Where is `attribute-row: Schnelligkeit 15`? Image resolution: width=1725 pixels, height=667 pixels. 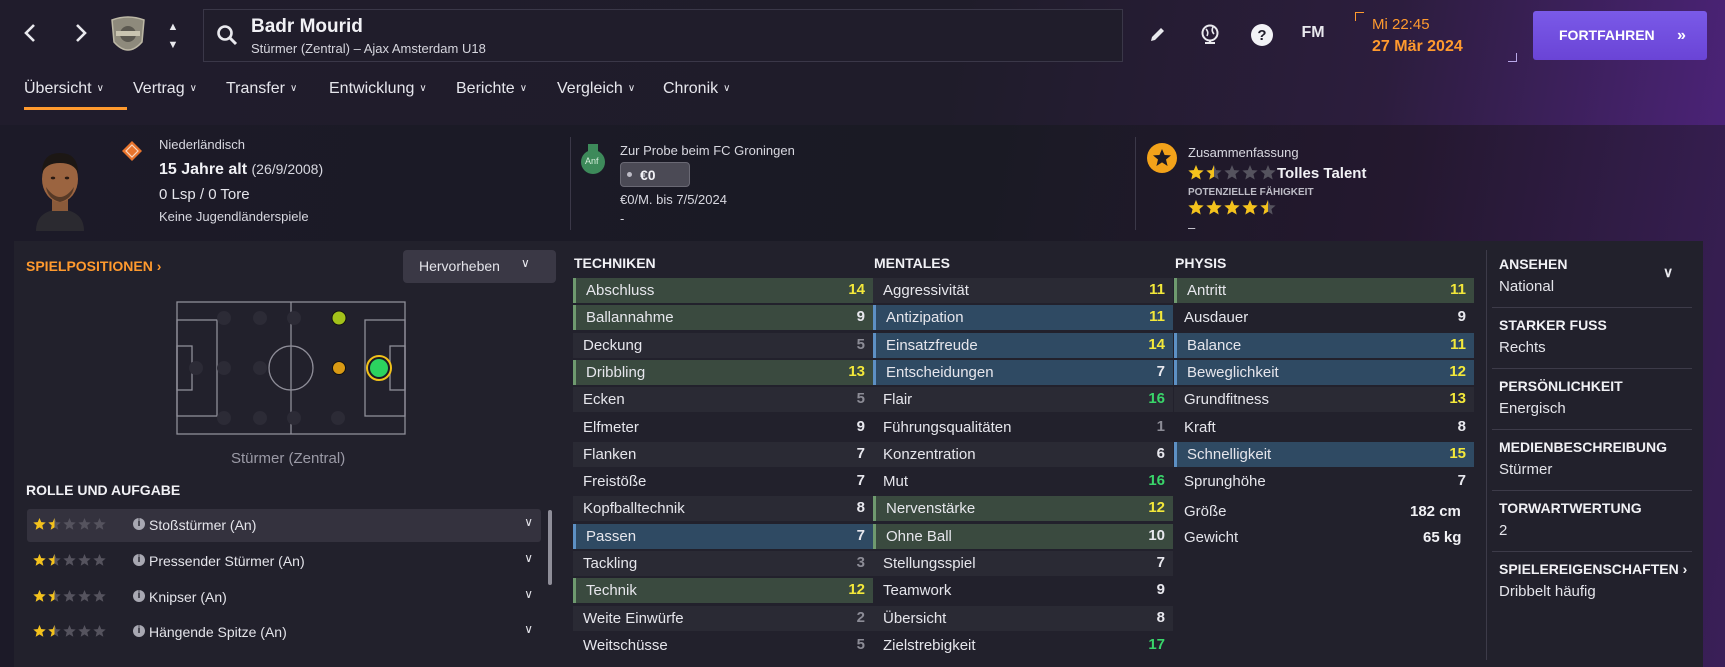 attribute-row: Schnelligkeit 15 is located at coordinates (1324, 454).